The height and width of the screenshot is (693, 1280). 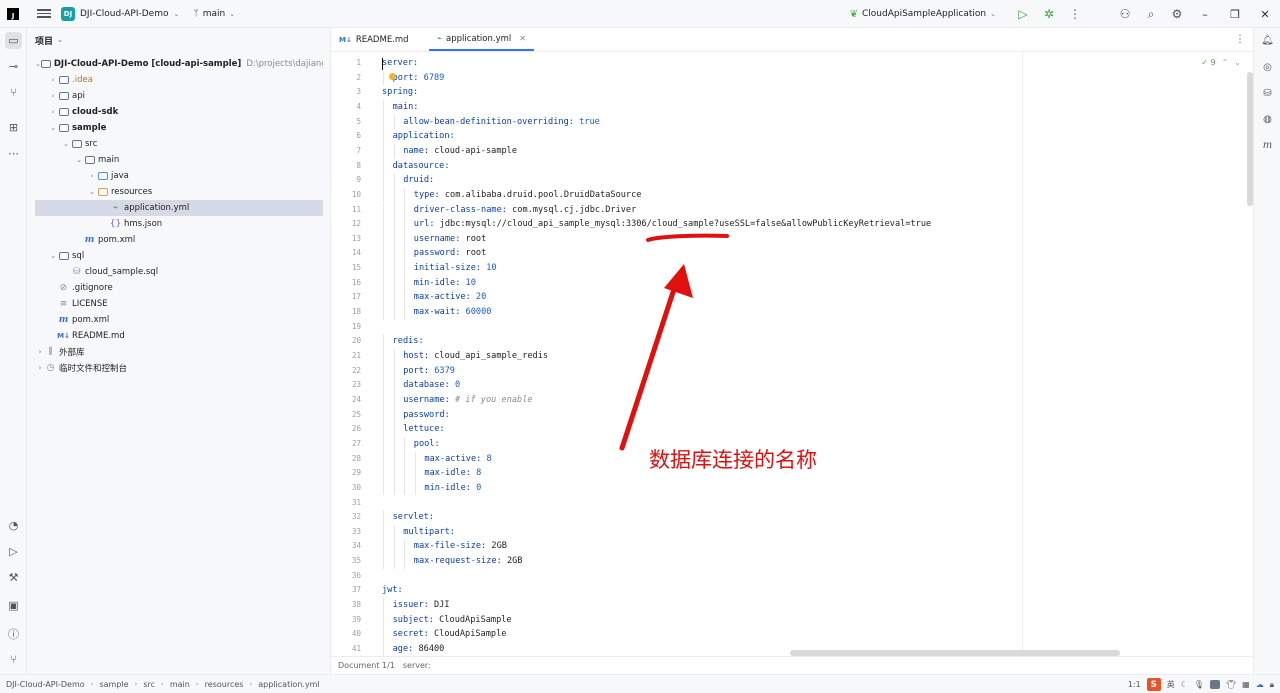 What do you see at coordinates (374, 39) in the screenshot?
I see `tab-readme: M↓ README.md` at bounding box center [374, 39].